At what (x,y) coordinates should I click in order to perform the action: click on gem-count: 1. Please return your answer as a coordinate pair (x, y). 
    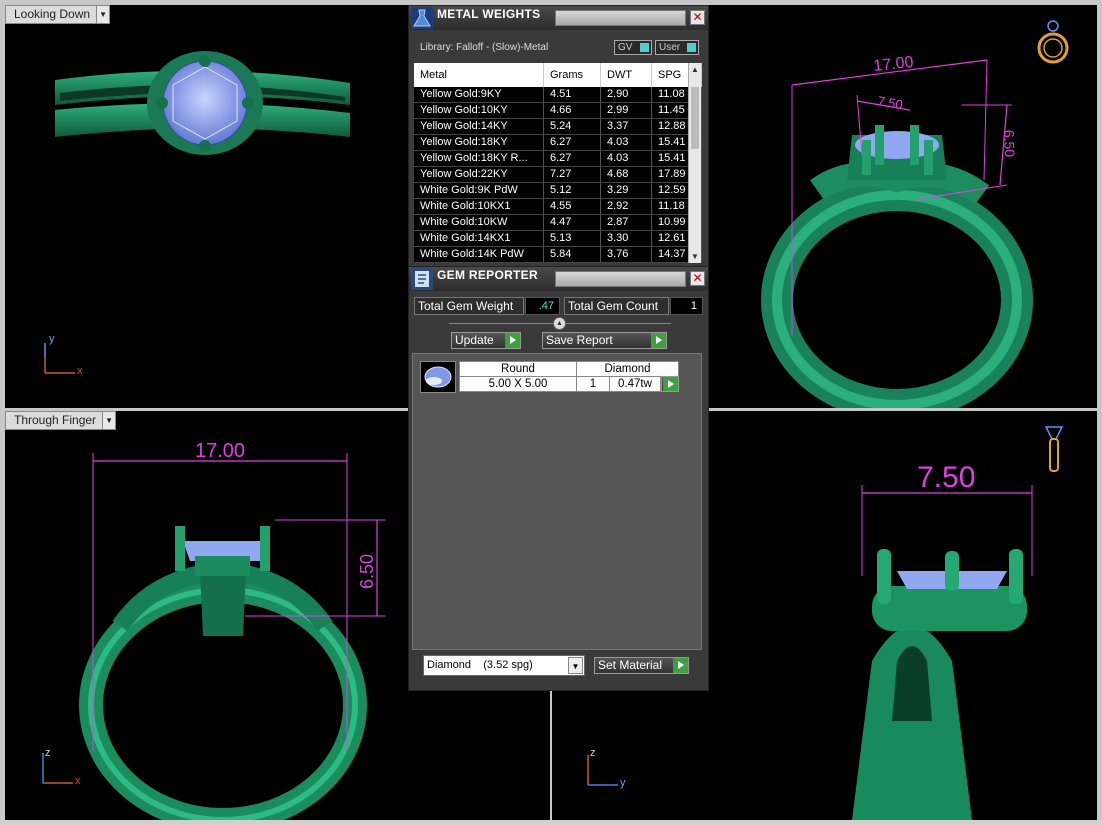
    Looking at the image, I should click on (593, 384).